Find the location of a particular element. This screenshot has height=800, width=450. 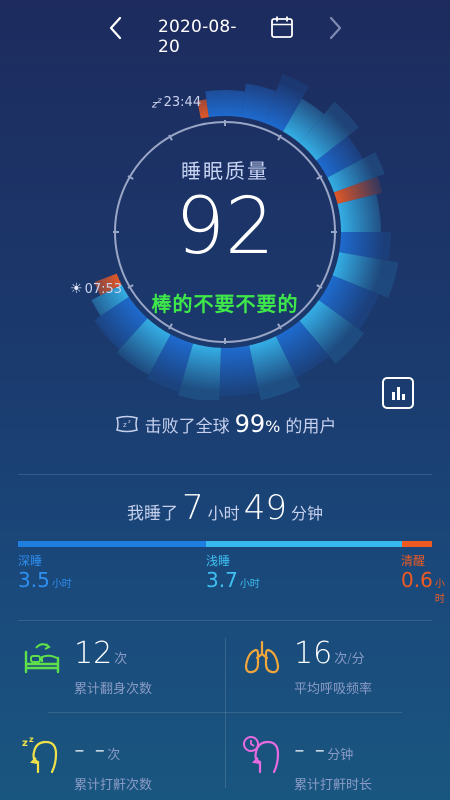

breath-value: 16 次/分 is located at coordinates (329, 653).